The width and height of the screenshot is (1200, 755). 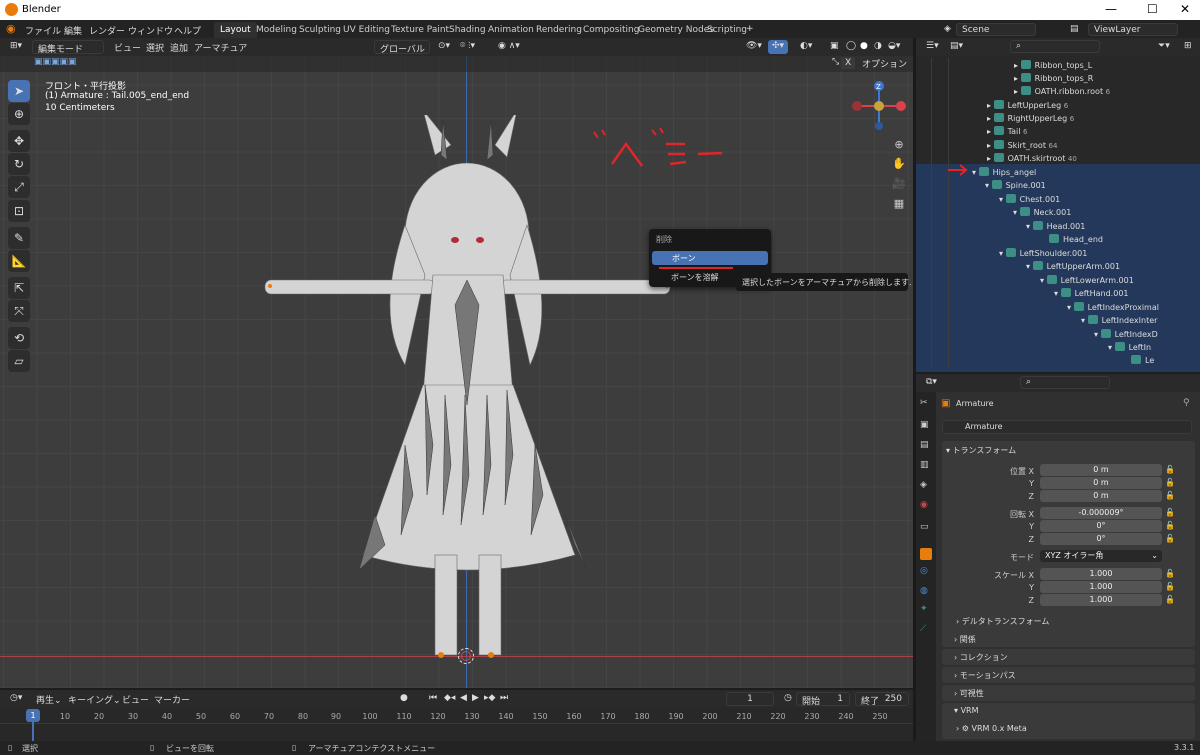 What do you see at coordinates (981, 450) in the screenshot?
I see `transform-panel-header: ▾ トランスフォーム` at bounding box center [981, 450].